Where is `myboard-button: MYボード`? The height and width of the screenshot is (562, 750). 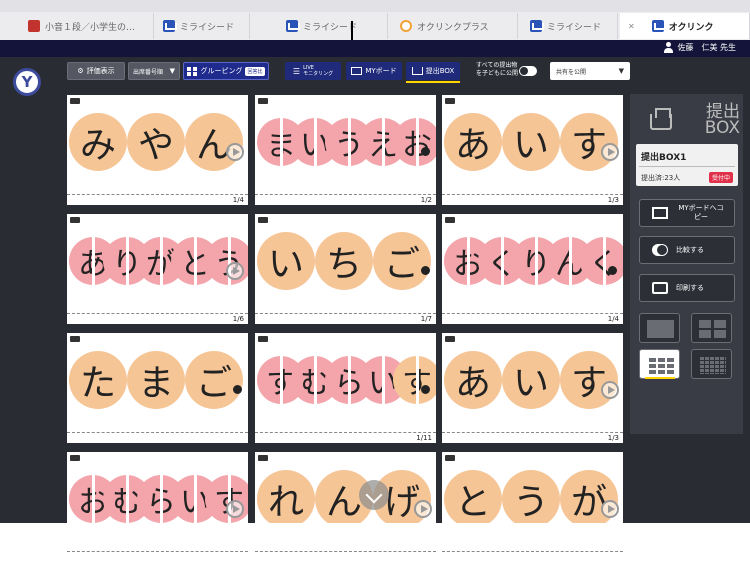
myboard-button: MYボード is located at coordinates (374, 71).